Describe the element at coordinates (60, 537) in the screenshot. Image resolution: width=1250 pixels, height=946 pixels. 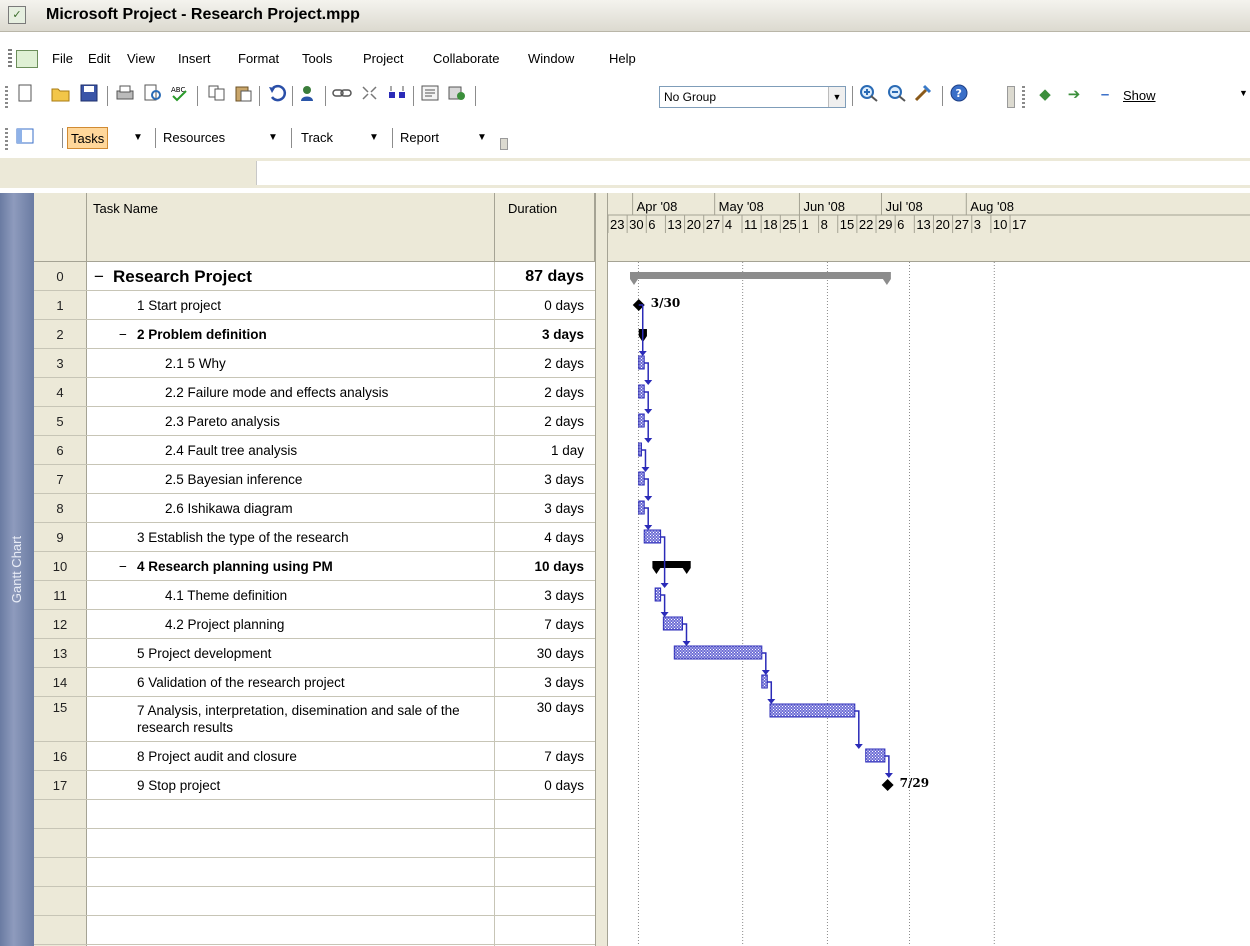
I see `row-id: 9` at that location.